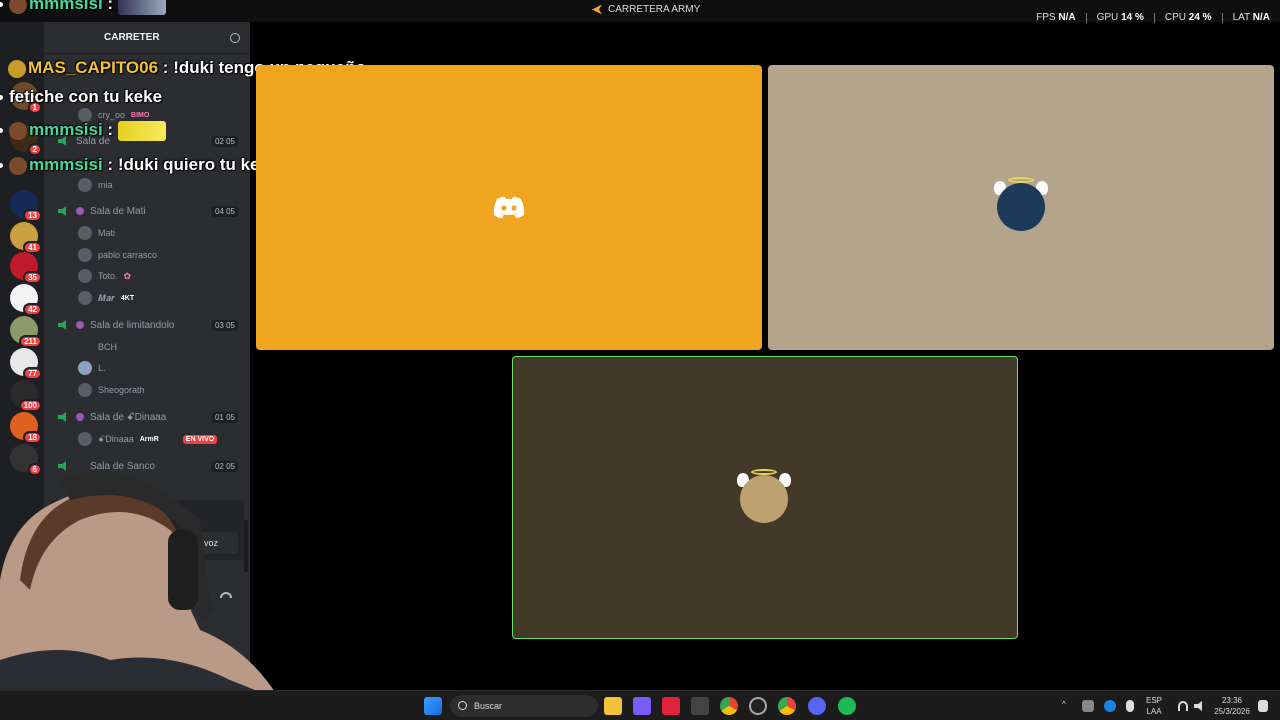 The height and width of the screenshot is (720, 1280). I want to click on voice-member: BCH, so click(97, 347).